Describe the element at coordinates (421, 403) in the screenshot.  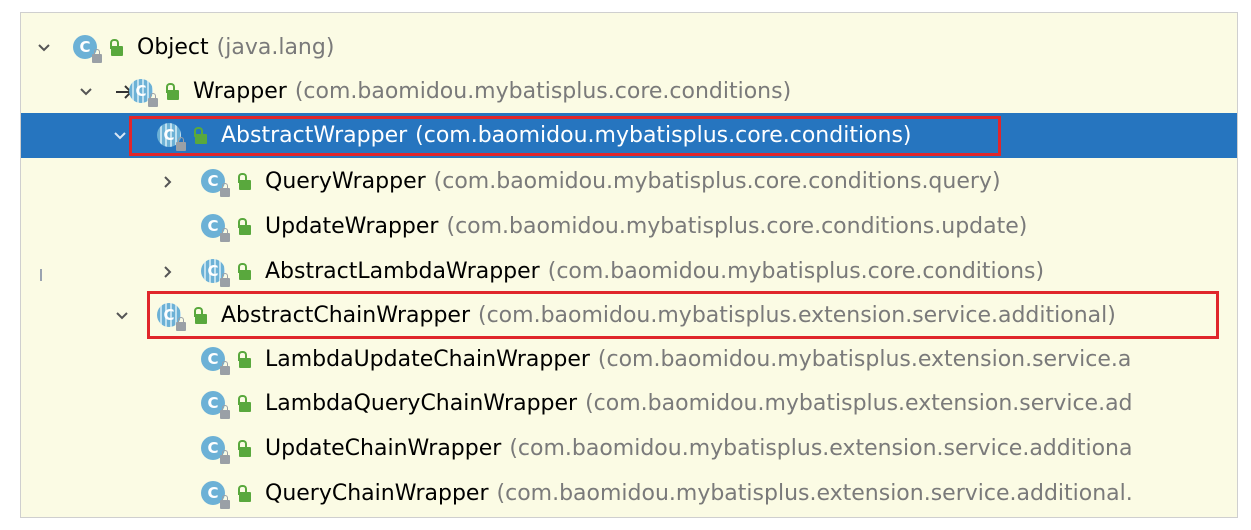
I see `node-name: LambdaQueryChainWrapper` at that location.